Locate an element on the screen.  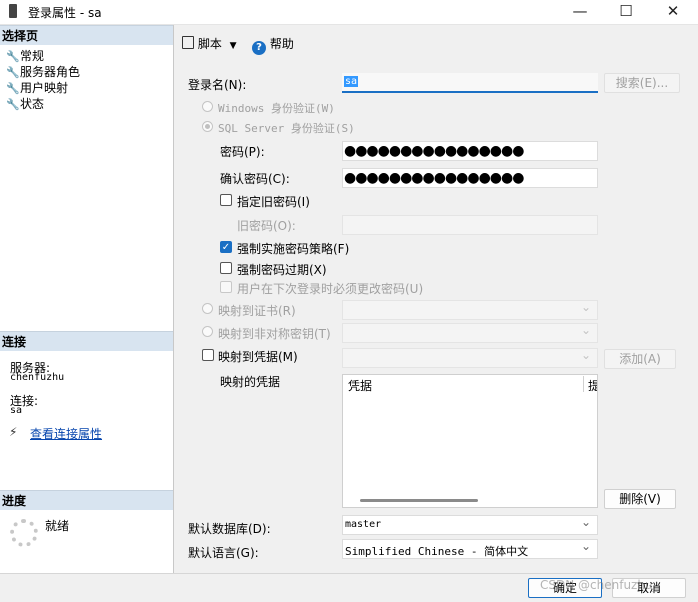
login-name-label: 登录名(N): is located at coordinates (217, 85).